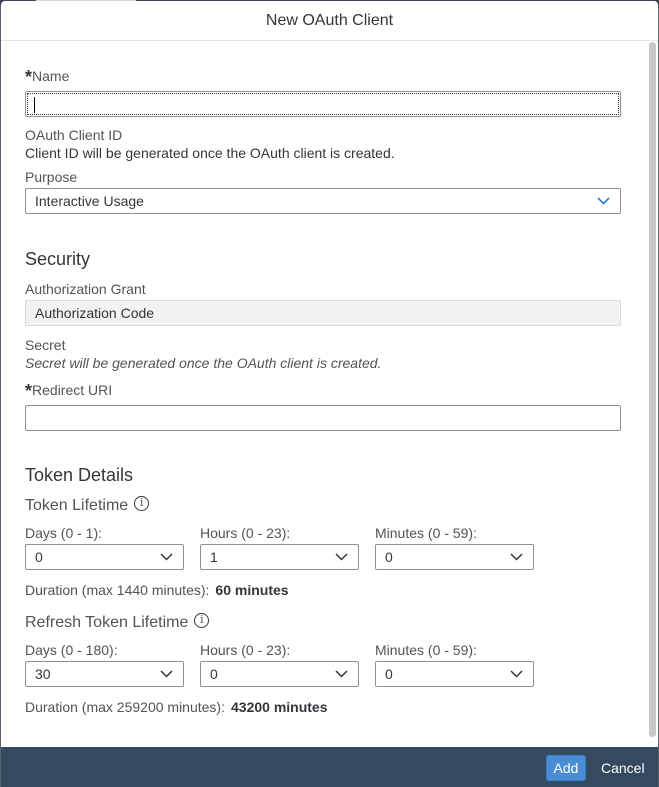 The height and width of the screenshot is (787, 659). I want to click on token-days-label: Days (0 - 1):, so click(64, 533).